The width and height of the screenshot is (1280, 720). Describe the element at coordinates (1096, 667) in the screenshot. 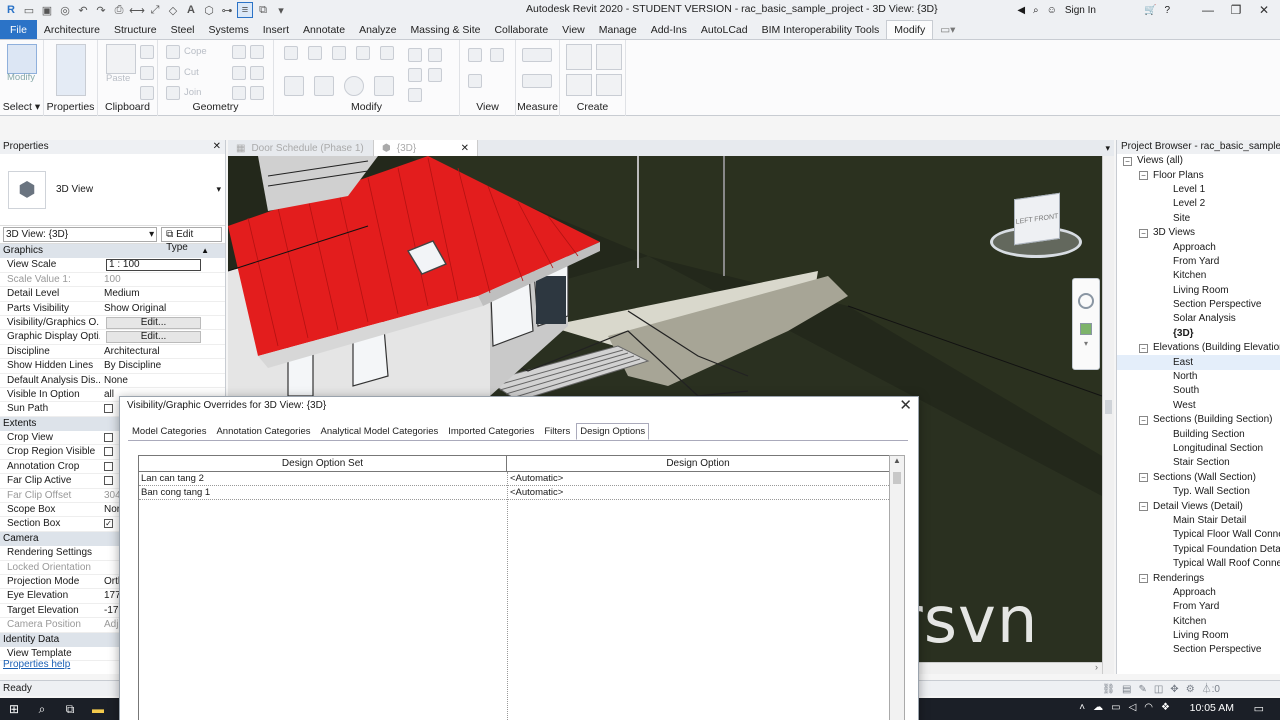

I see `scroll-right-icon: ›` at that location.